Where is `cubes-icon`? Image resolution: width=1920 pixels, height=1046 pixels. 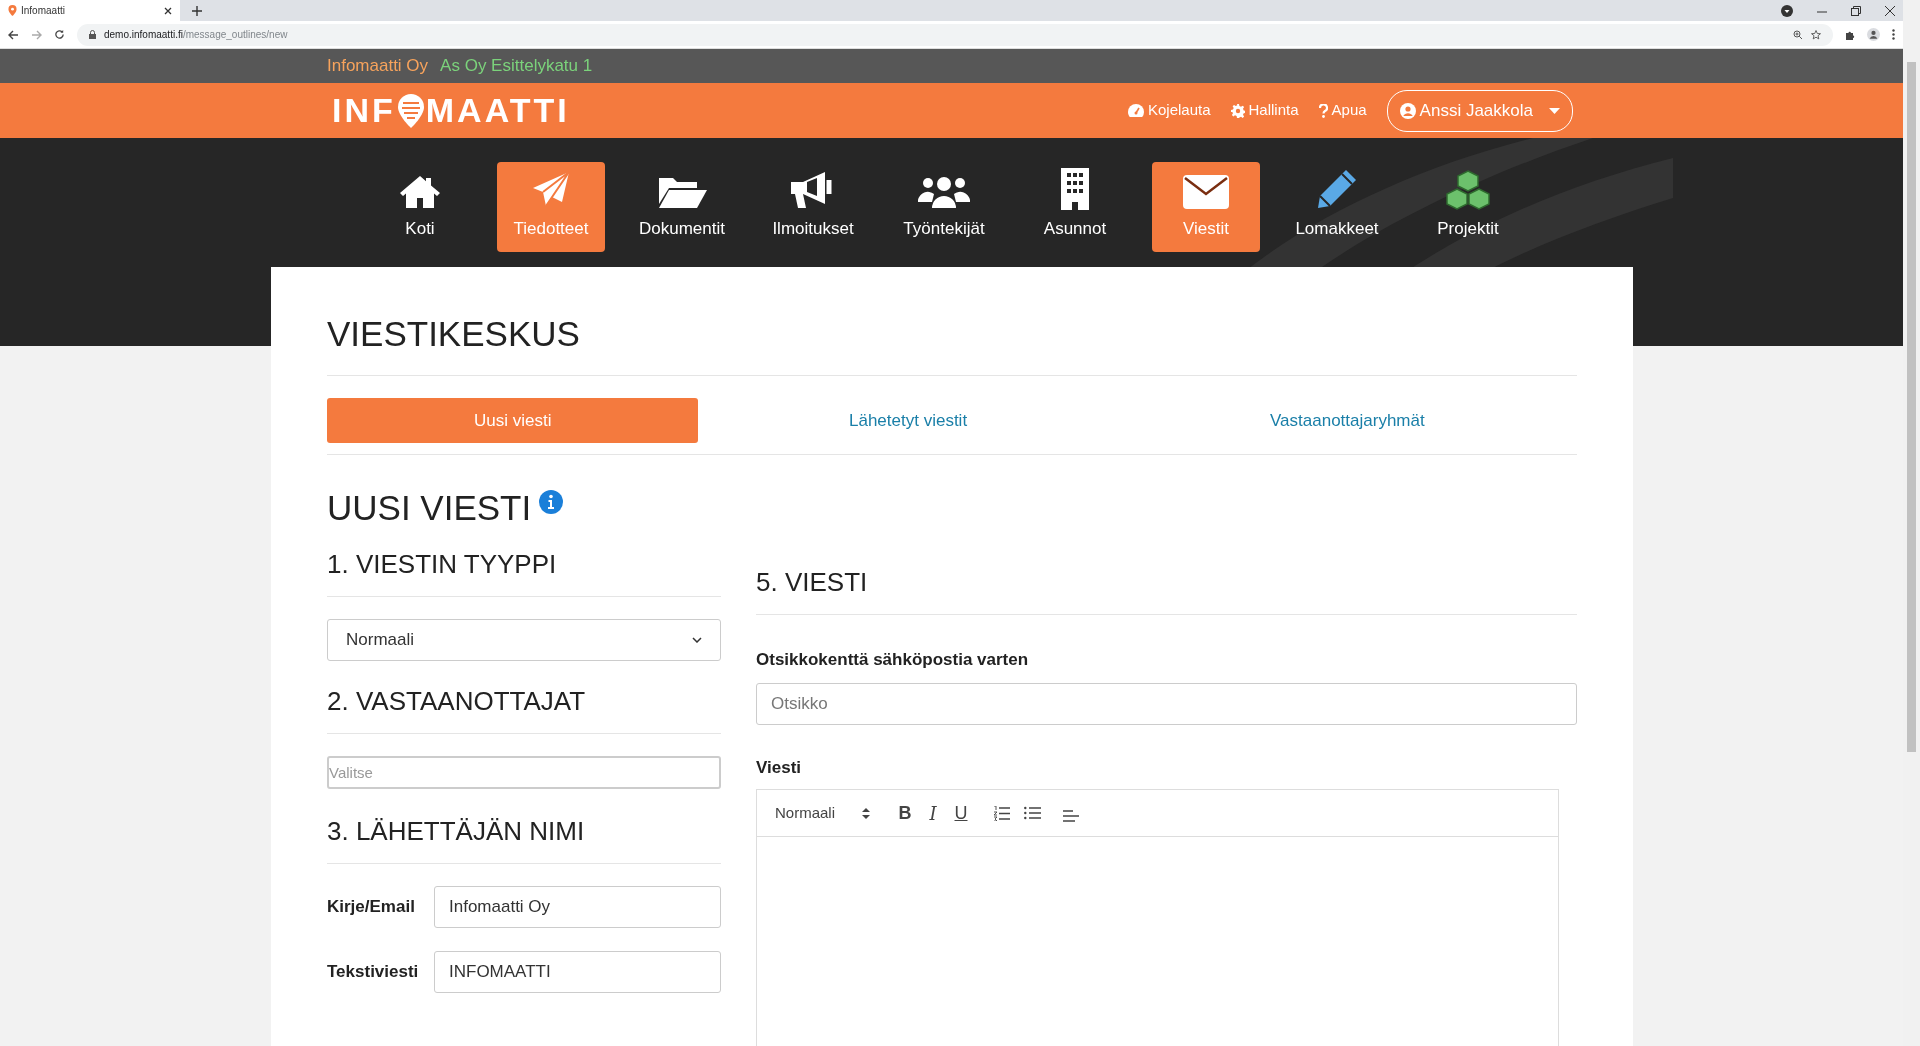 cubes-icon is located at coordinates (1468, 189).